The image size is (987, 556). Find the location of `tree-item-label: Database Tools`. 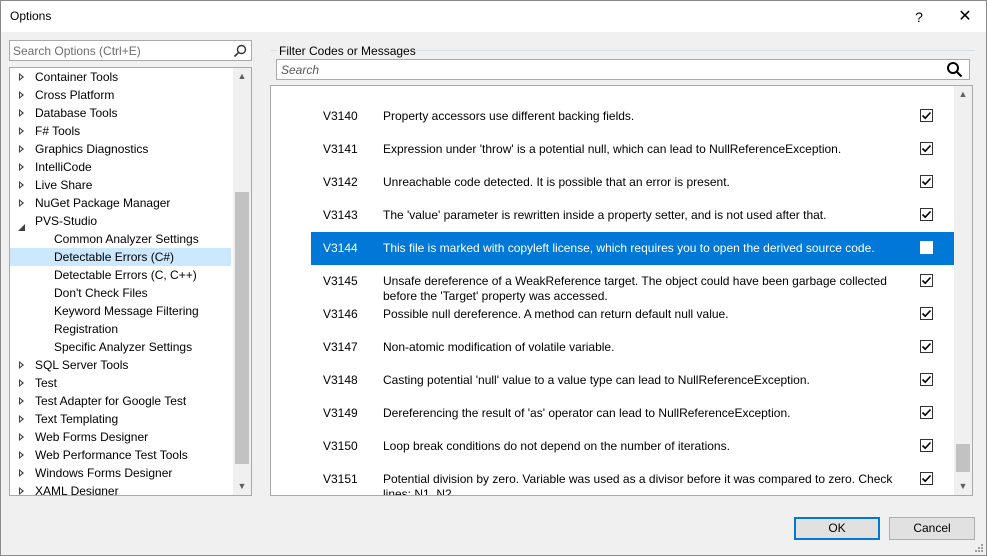

tree-item-label: Database Tools is located at coordinates (76, 113).